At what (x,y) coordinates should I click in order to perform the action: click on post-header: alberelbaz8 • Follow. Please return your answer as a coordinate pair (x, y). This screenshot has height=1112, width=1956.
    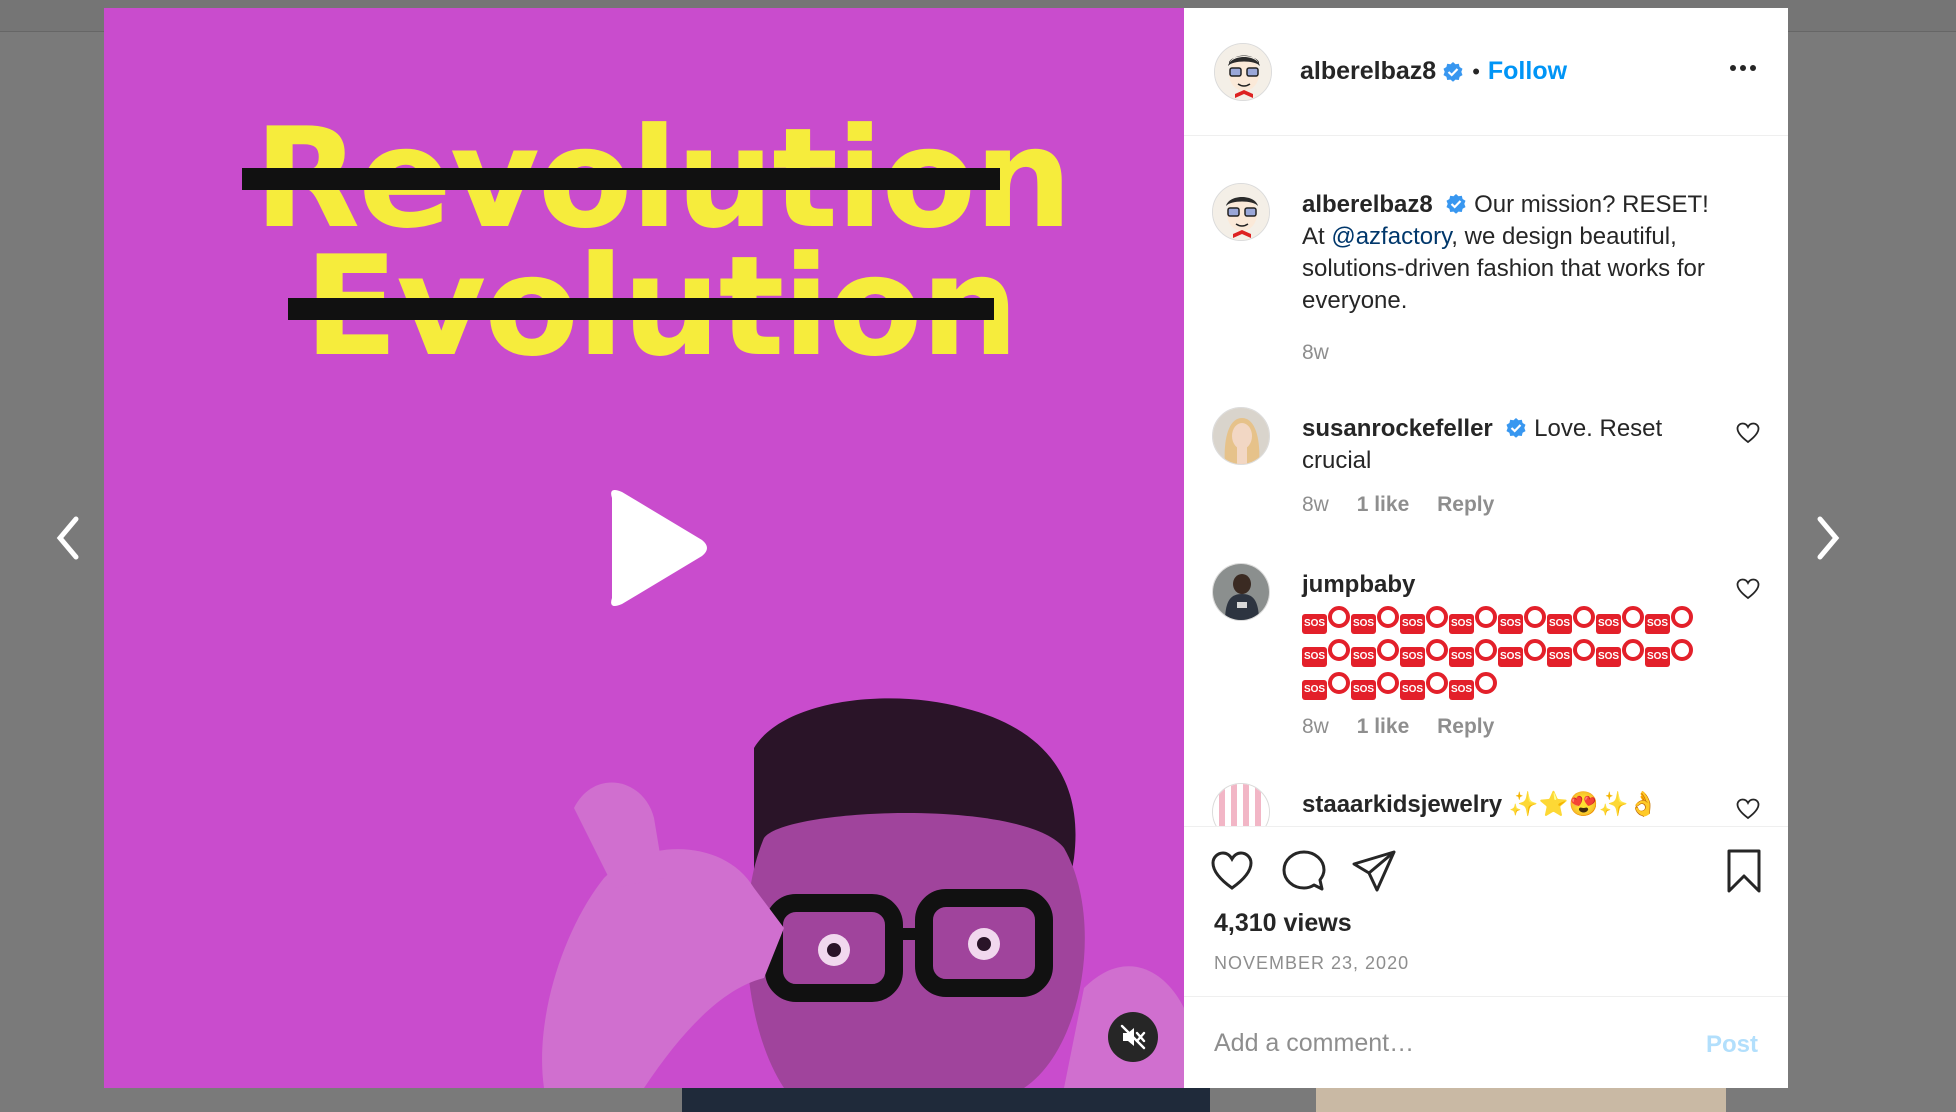
    Looking at the image, I should click on (1486, 72).